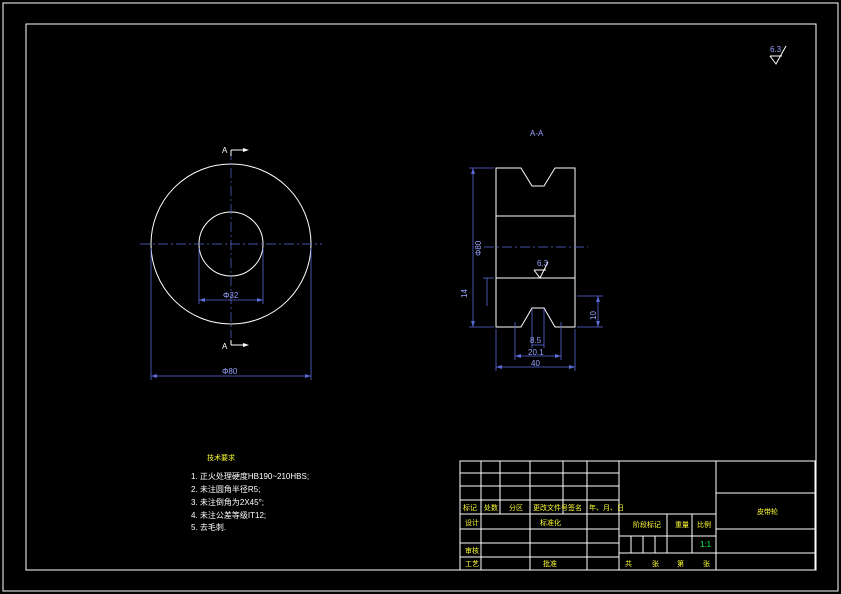  Describe the element at coordinates (575, 507) in the screenshot. I see `tb-sign: 签名` at that location.